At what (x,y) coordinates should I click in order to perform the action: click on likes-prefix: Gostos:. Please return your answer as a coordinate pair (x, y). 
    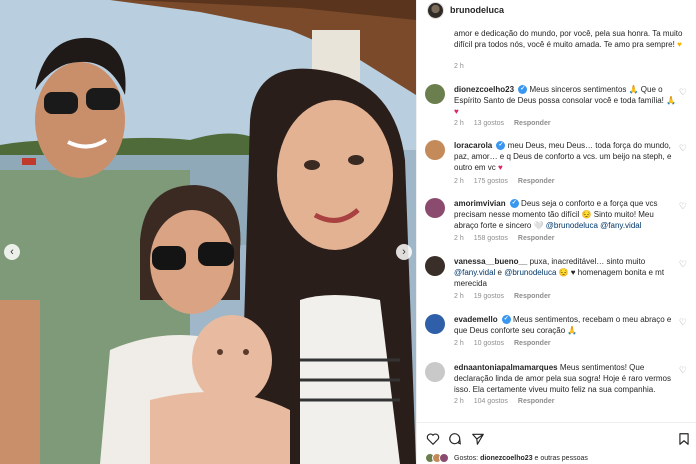
    Looking at the image, I should click on (467, 458).